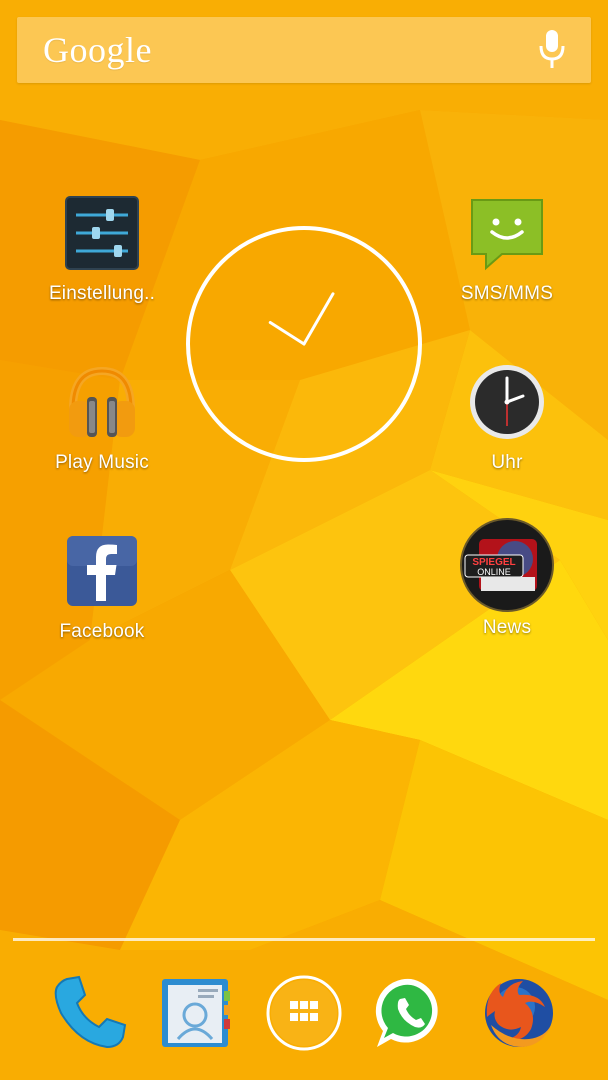 This screenshot has width=608, height=1080. I want to click on dock-whatsapp, so click(411, 1013).